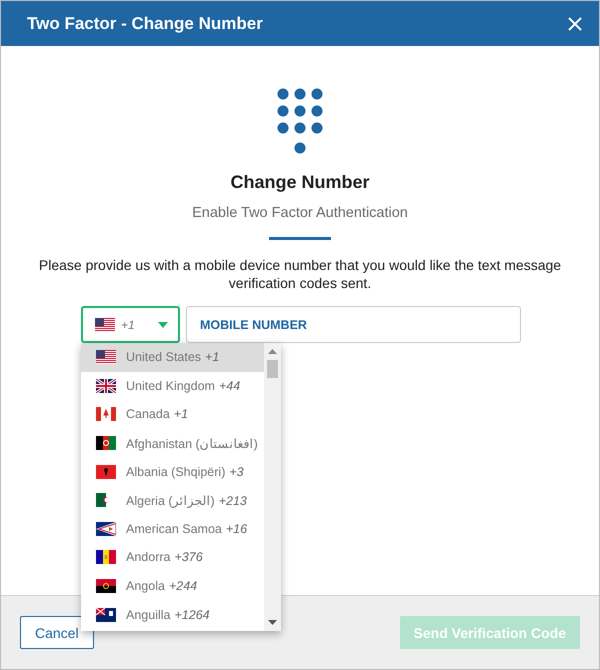  What do you see at coordinates (272, 351) in the screenshot?
I see `scroll-up-icon` at bounding box center [272, 351].